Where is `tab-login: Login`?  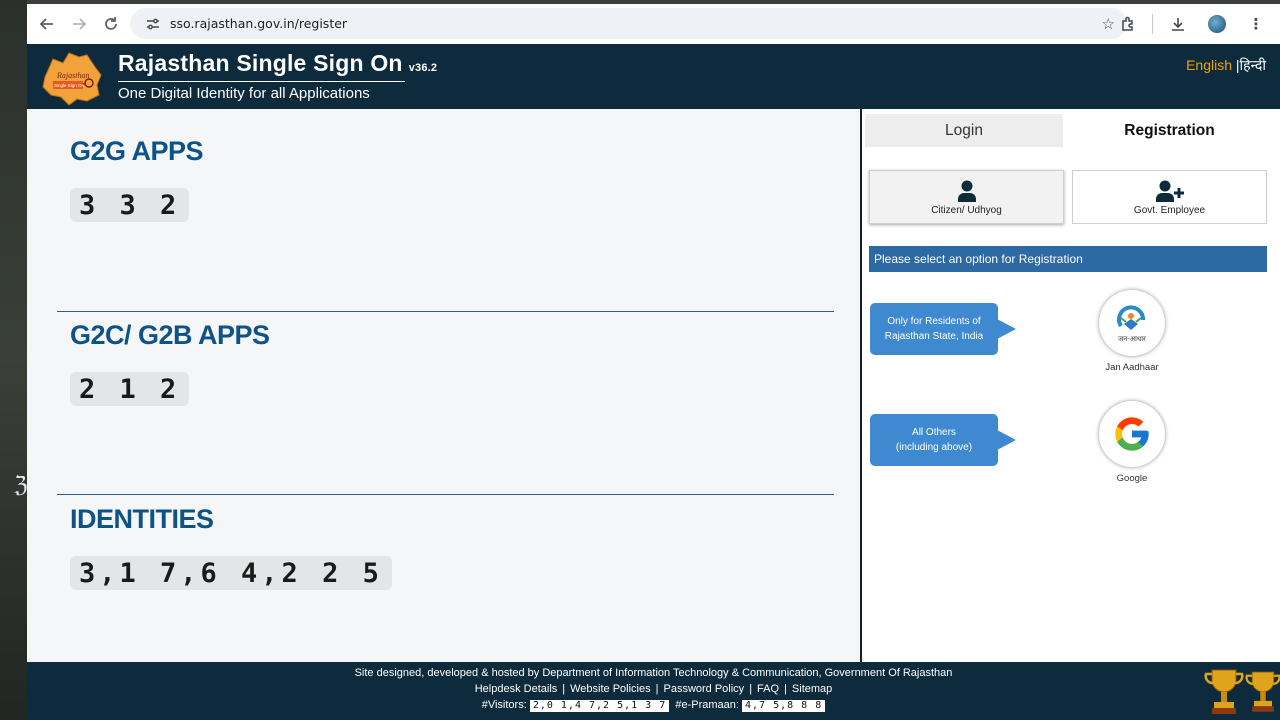
tab-login: Login is located at coordinates (964, 130).